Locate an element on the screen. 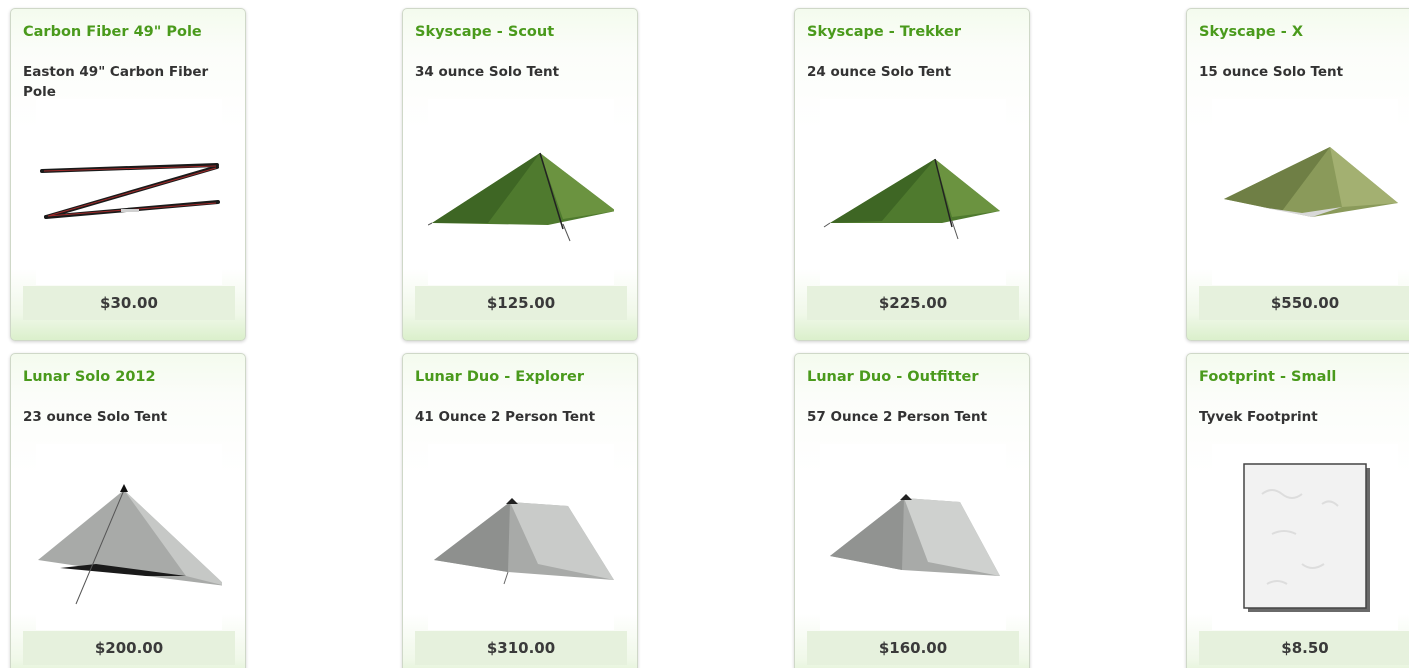 Image resolution: width=1409 pixels, height=668 pixels. product-card: Skyscape - X 15 ounce Solo Tent $550.00 is located at coordinates (1297, 174).